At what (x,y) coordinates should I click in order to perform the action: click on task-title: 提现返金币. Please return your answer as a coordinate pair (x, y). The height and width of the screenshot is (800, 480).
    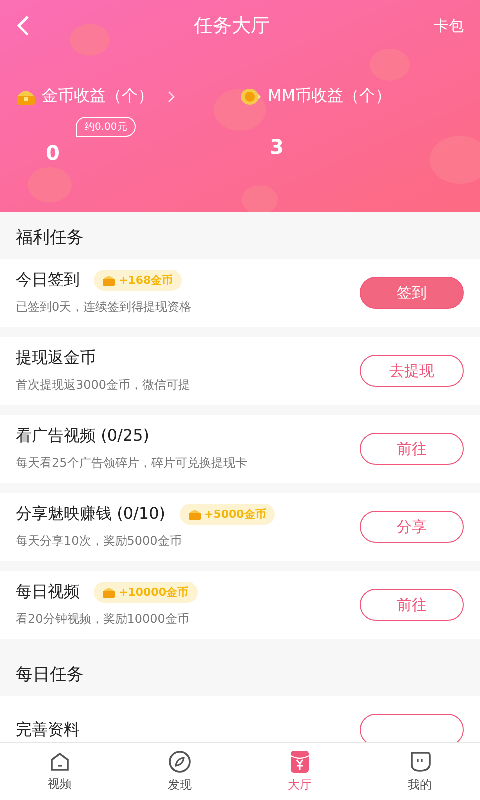
    Looking at the image, I should click on (56, 358).